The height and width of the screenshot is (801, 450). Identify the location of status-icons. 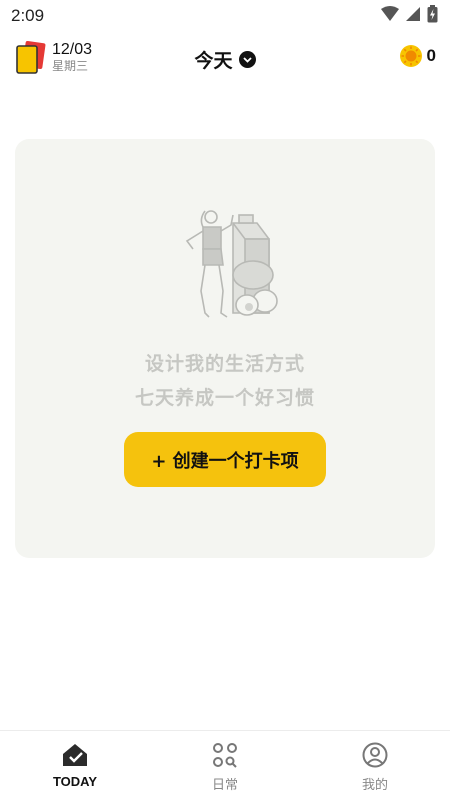
(409, 14).